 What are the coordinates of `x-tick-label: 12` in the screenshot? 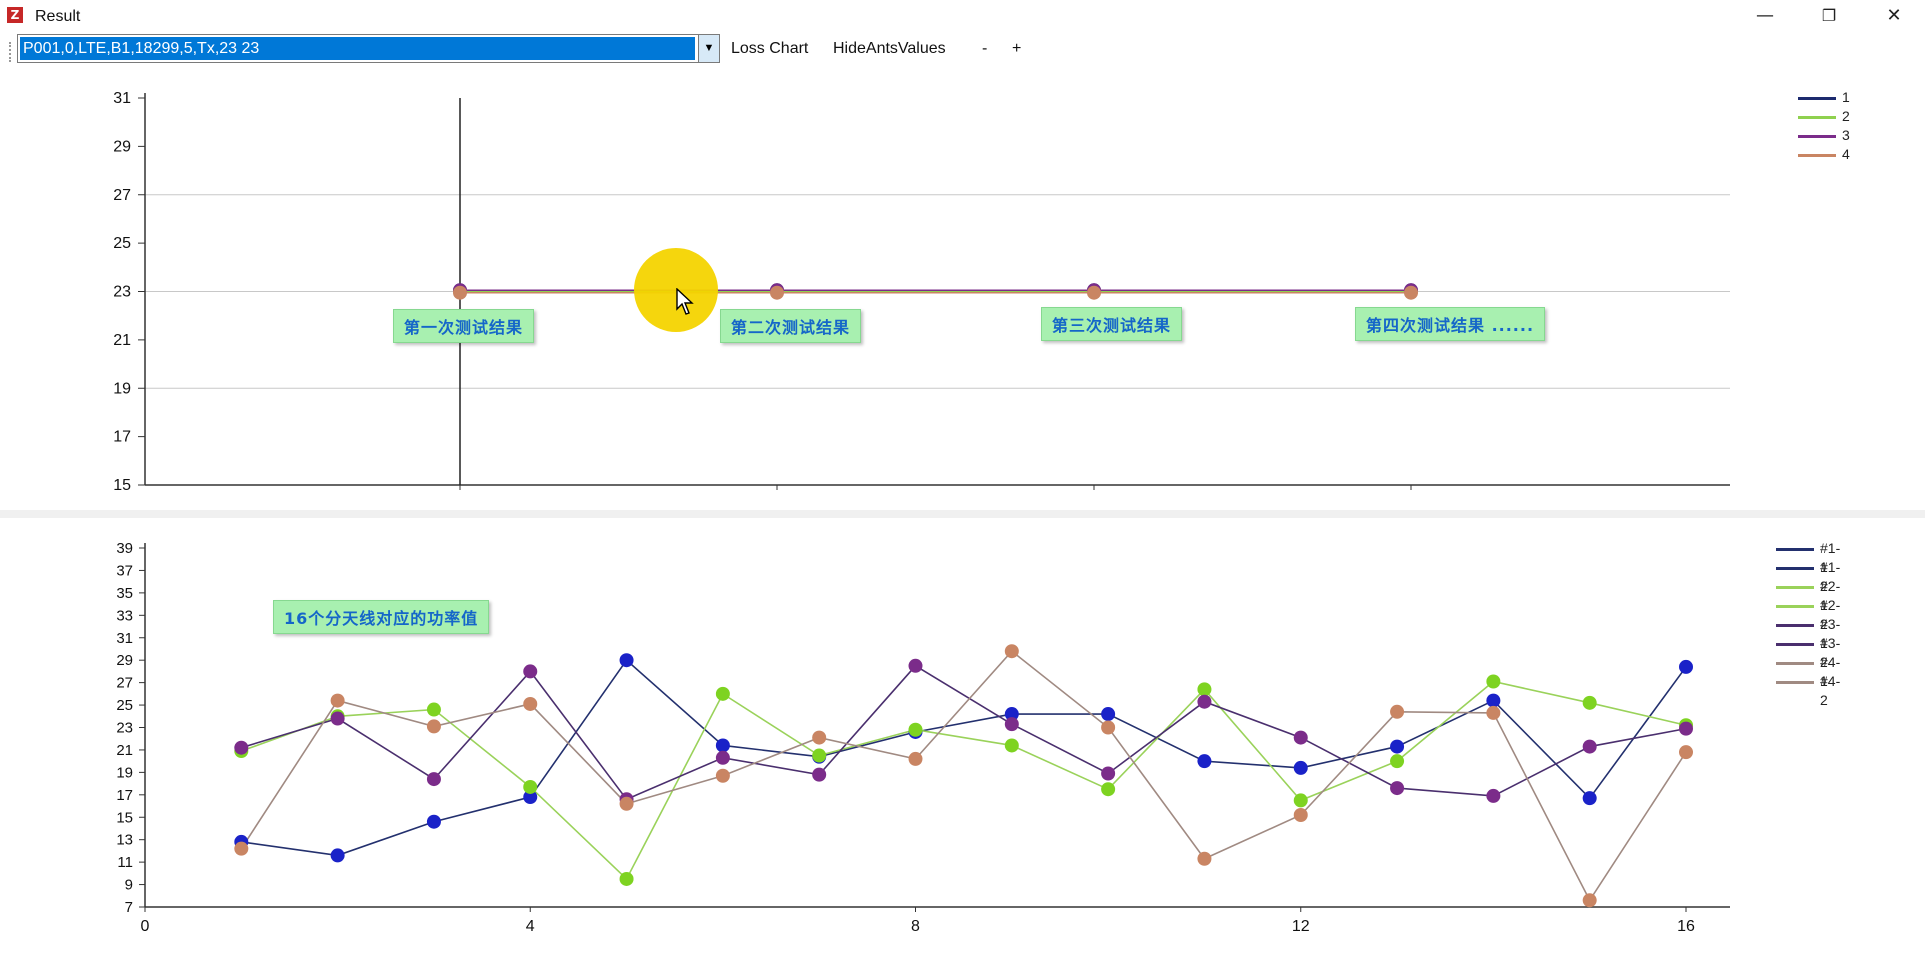 It's located at (1301, 926).